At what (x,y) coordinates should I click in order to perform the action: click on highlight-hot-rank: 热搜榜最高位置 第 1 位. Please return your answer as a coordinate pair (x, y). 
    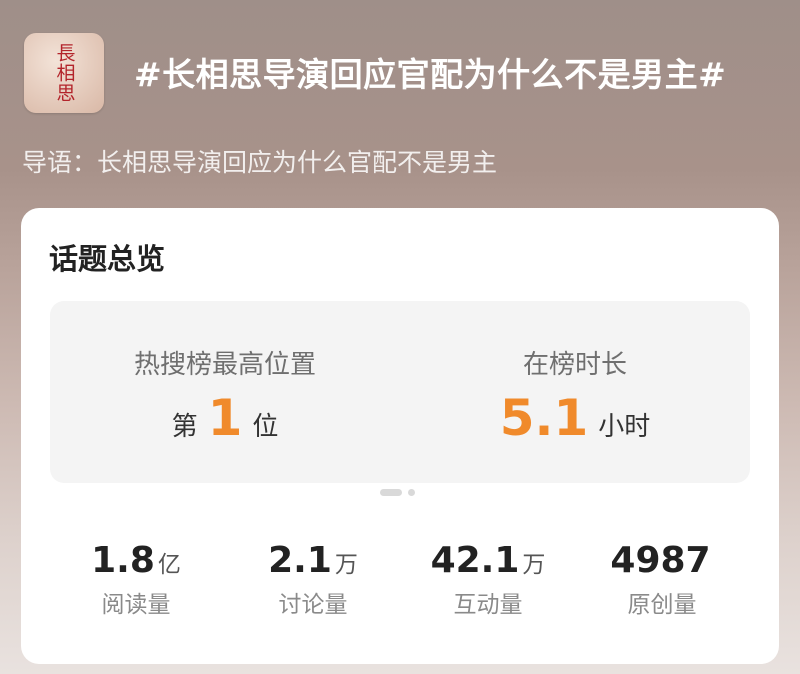
    Looking at the image, I should click on (225, 392).